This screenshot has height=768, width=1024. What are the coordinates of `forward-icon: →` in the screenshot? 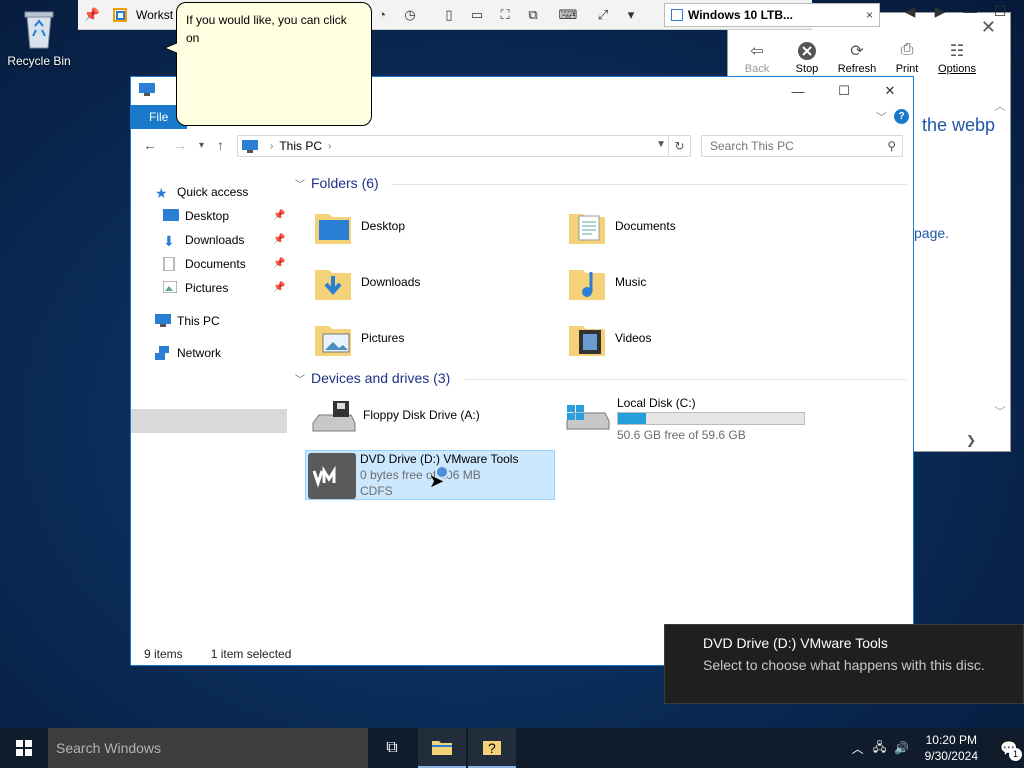 It's located at (180, 145).